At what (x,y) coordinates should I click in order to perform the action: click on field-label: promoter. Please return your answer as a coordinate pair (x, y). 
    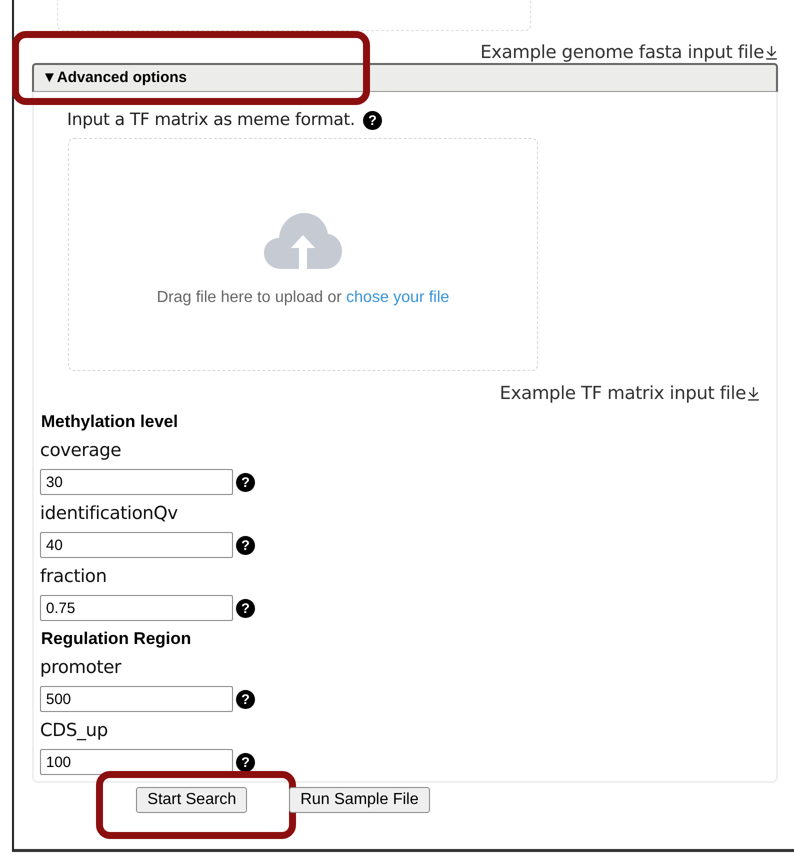
    Looking at the image, I should click on (81, 668).